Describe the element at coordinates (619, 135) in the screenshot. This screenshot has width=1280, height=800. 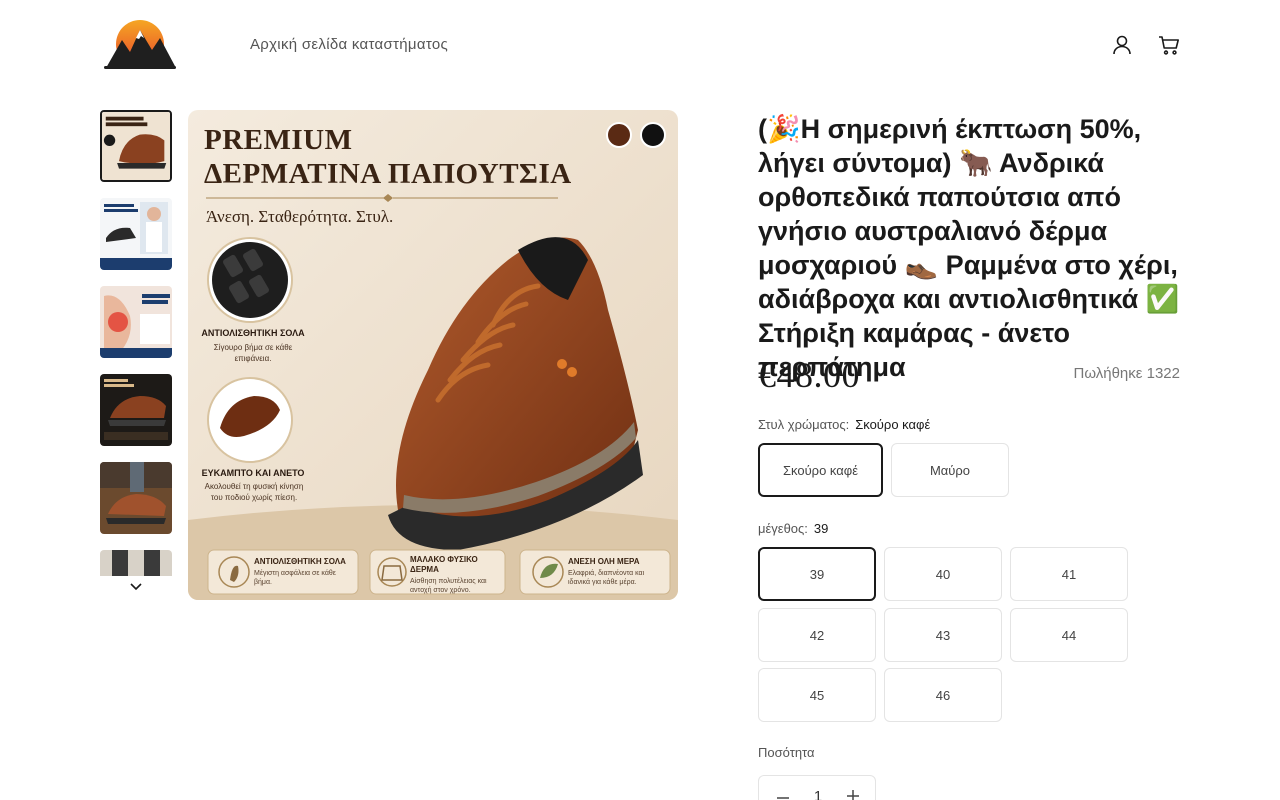
I see `swatch-brown` at that location.